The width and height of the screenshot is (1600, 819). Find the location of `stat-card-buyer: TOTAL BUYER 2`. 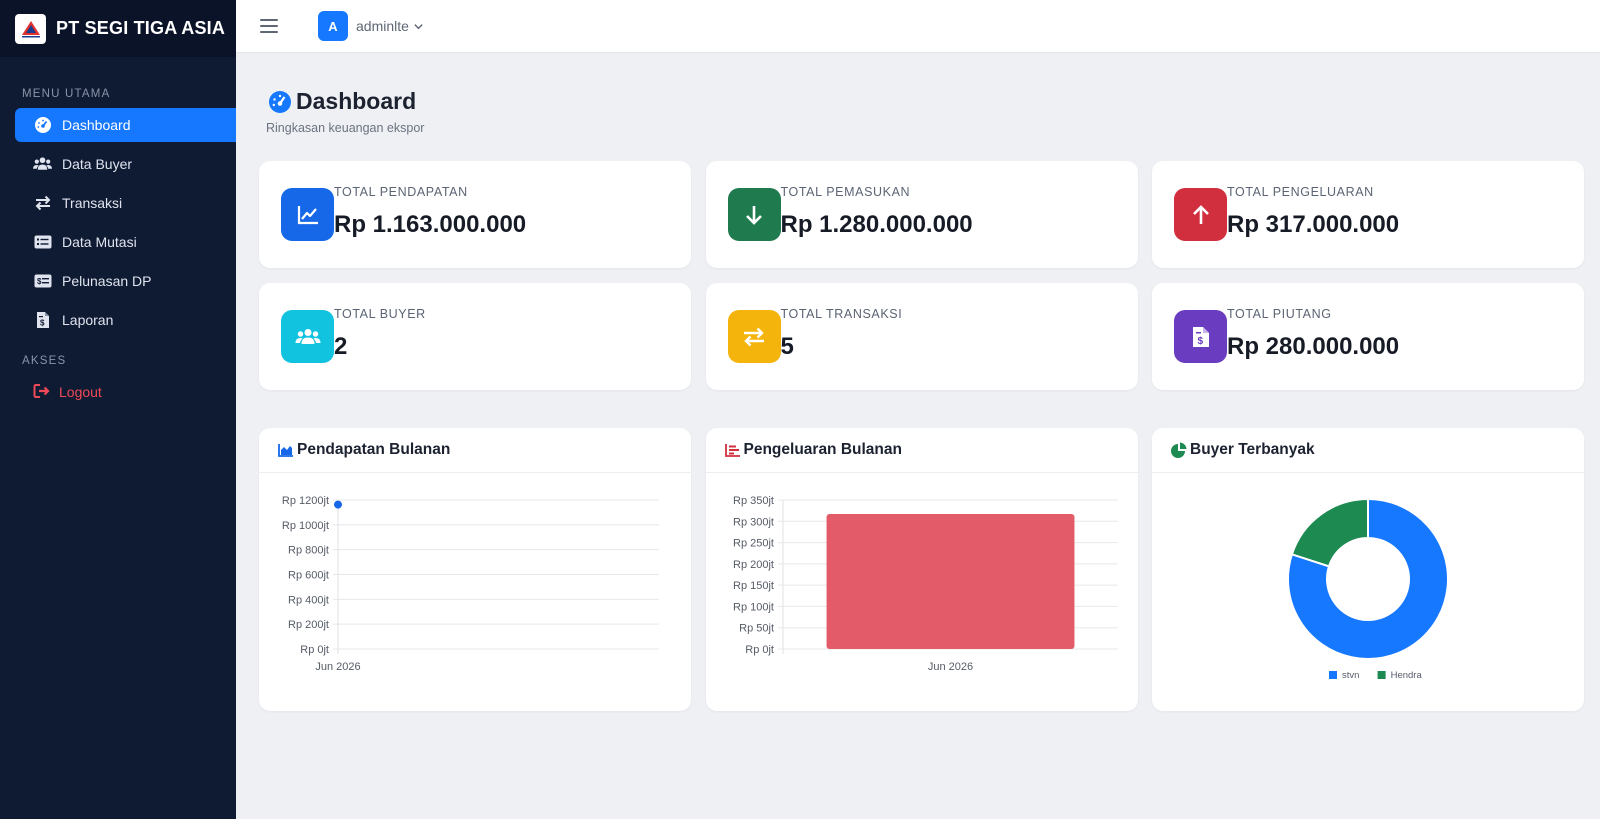

stat-card-buyer: TOTAL BUYER 2 is located at coordinates (475, 336).